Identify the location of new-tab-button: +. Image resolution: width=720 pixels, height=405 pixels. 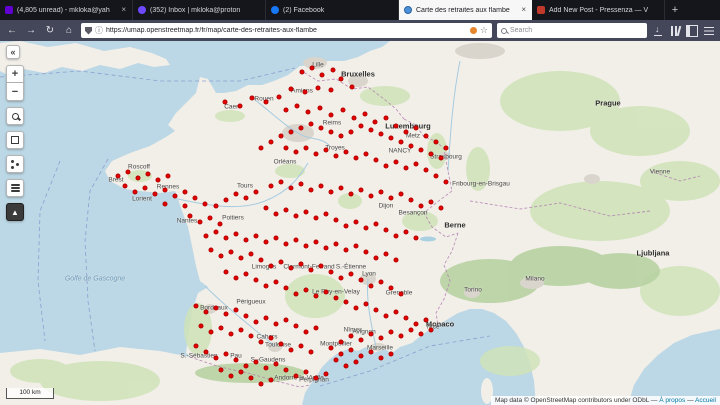
(675, 10).